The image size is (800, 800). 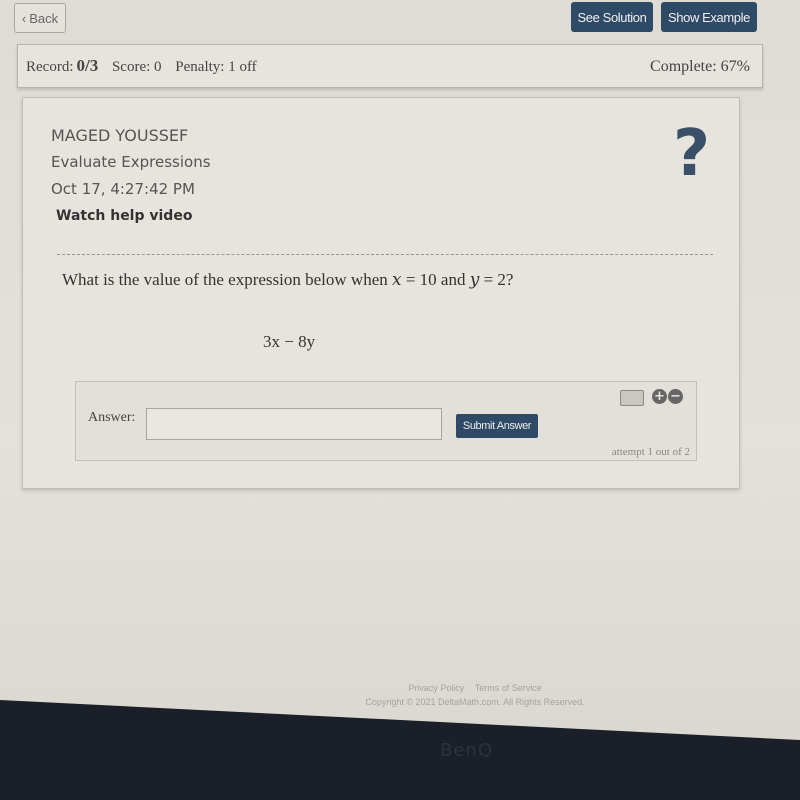 I want to click on expression: 3x − 8y, so click(x=289, y=341).